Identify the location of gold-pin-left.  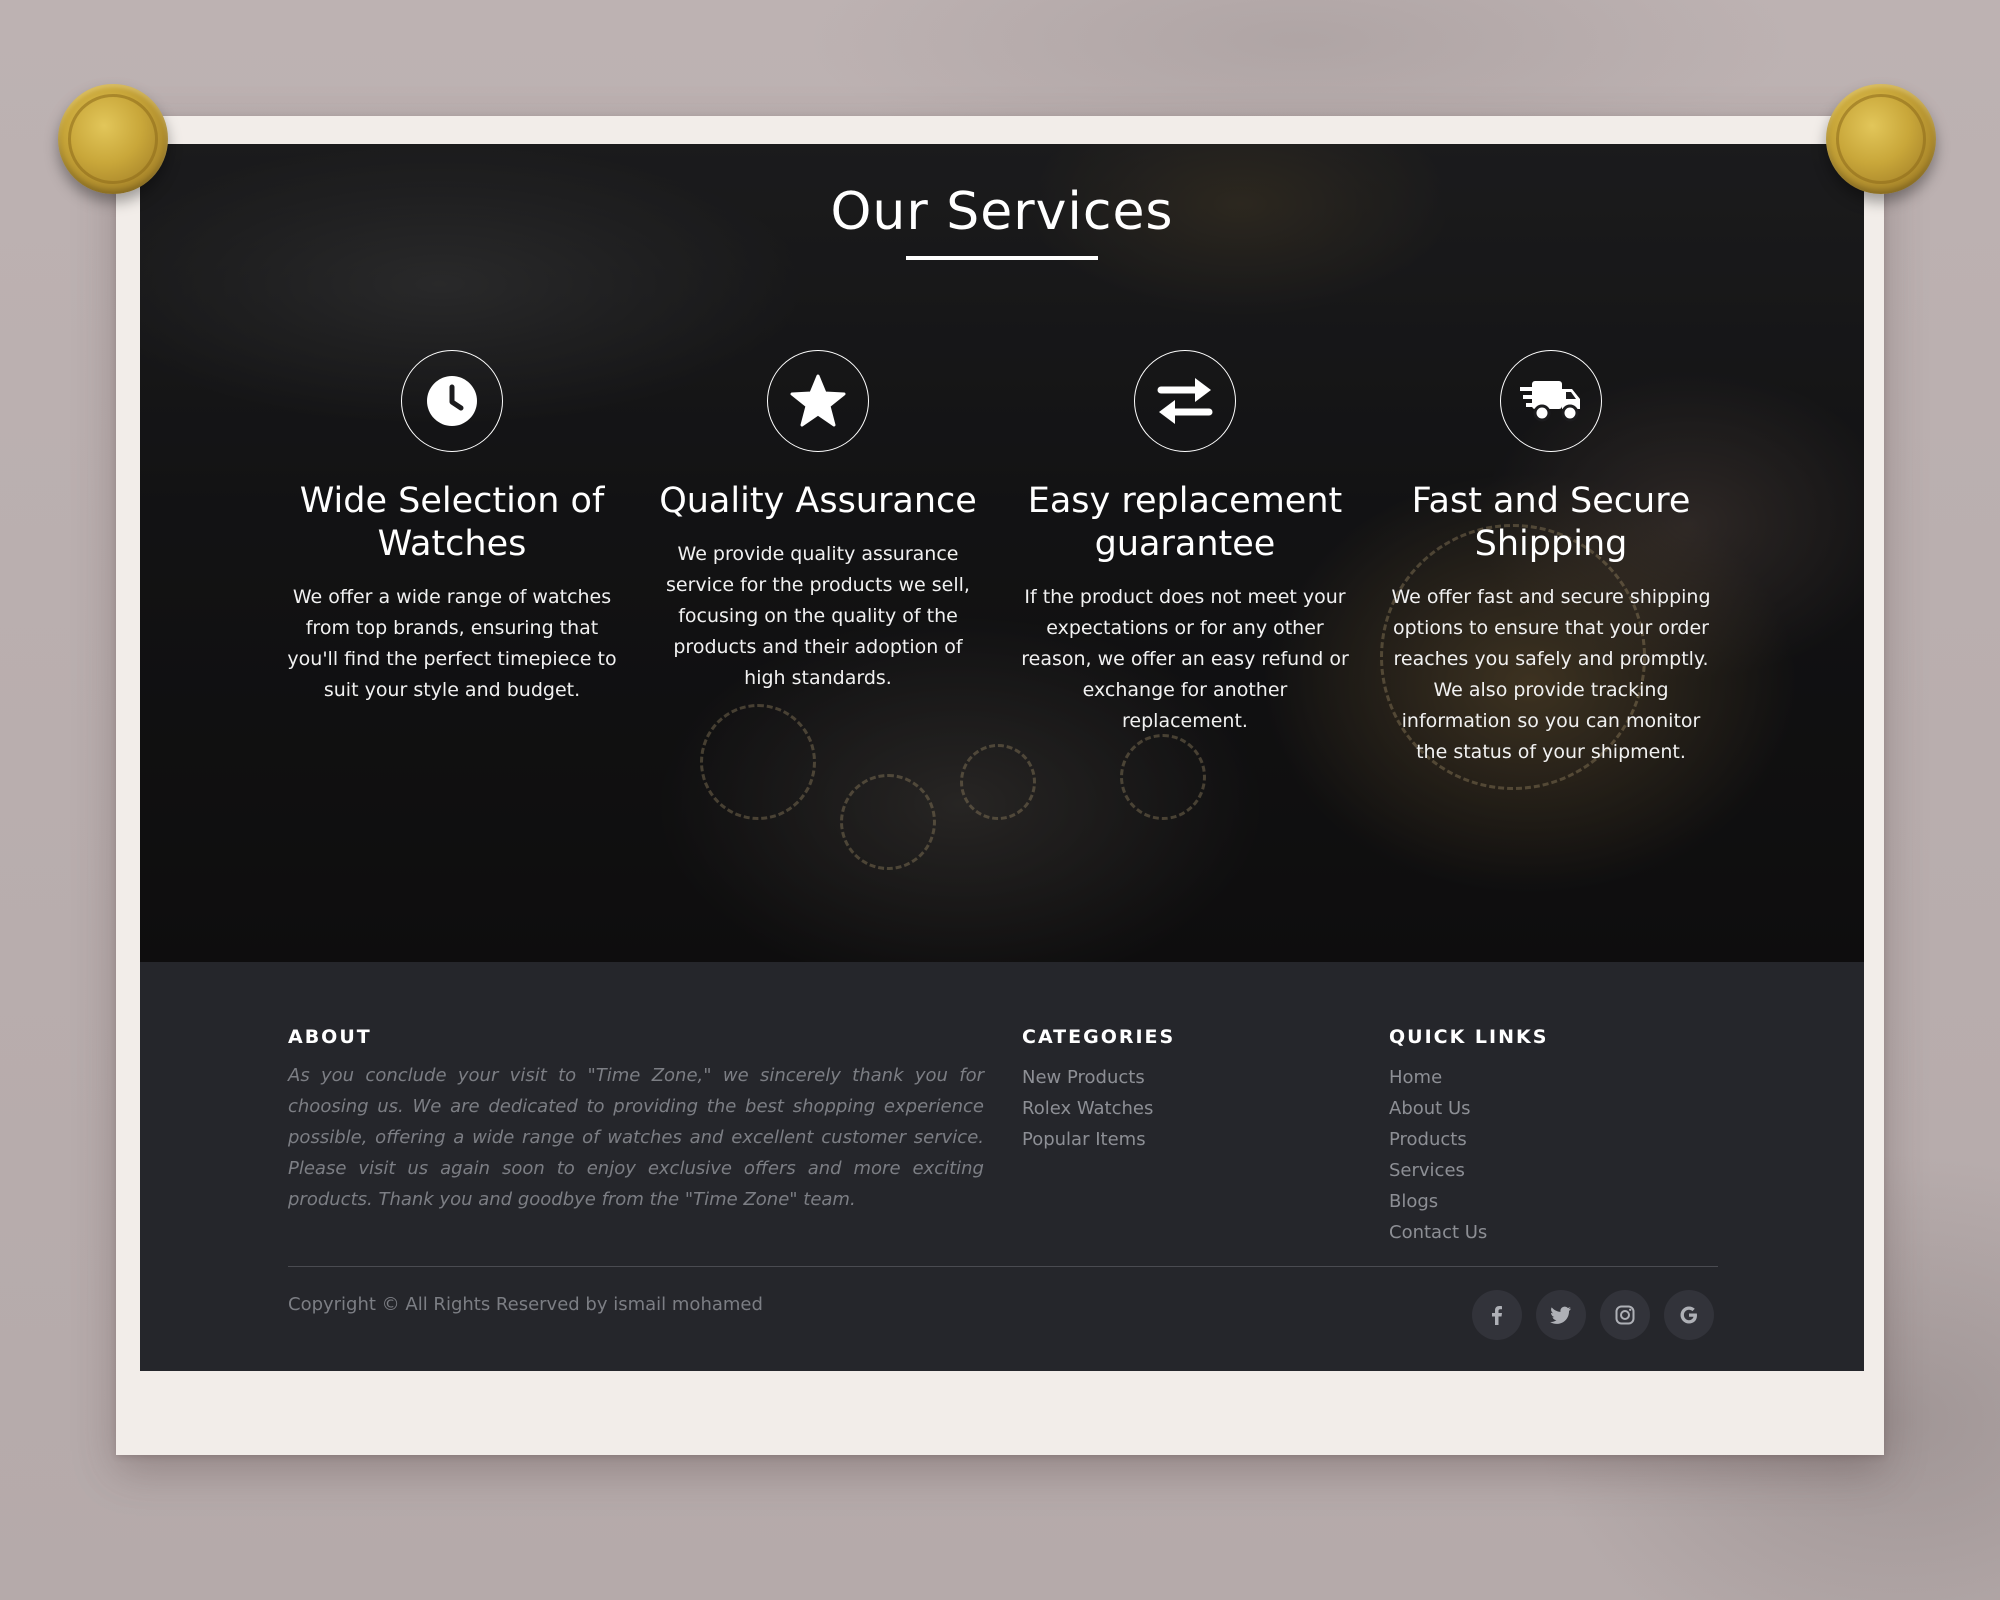
(113, 139).